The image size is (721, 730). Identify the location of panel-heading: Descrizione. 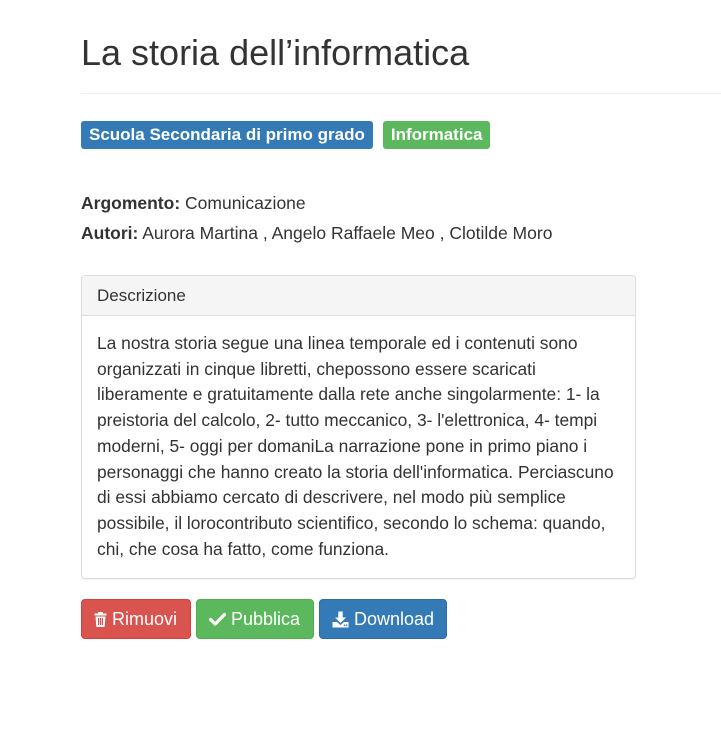
(358, 296).